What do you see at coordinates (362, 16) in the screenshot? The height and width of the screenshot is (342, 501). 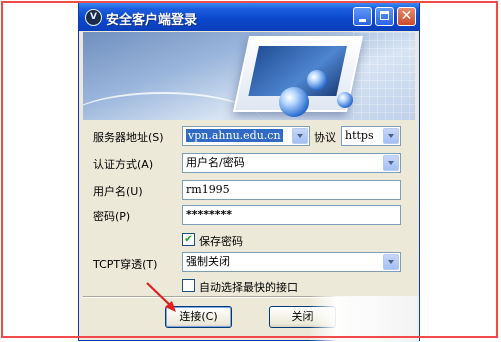 I see `minimize-button` at bounding box center [362, 16].